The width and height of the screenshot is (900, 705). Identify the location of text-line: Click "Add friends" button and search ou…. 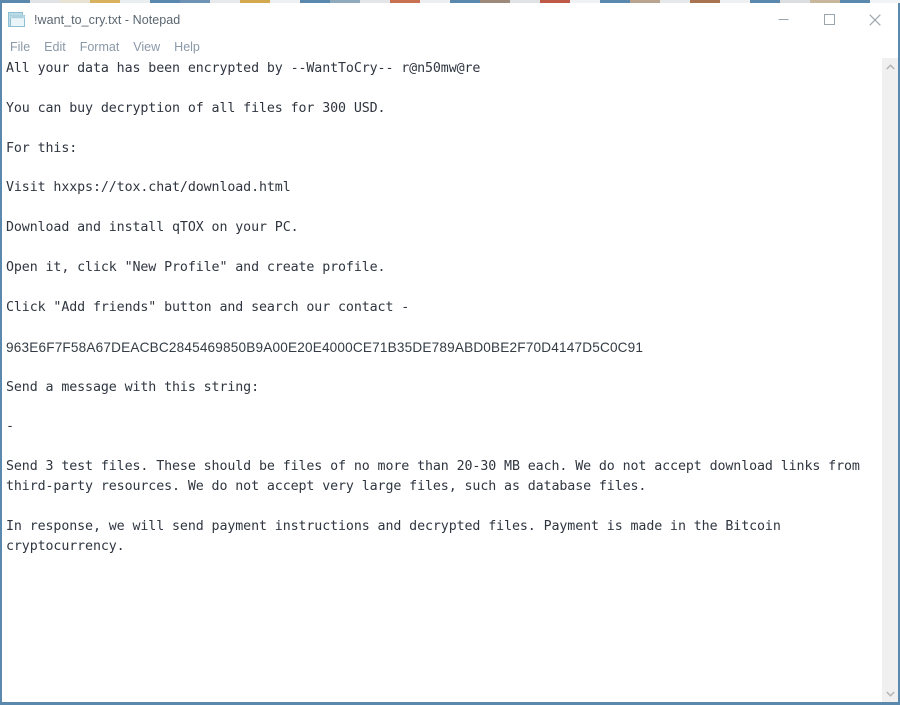
(208, 307).